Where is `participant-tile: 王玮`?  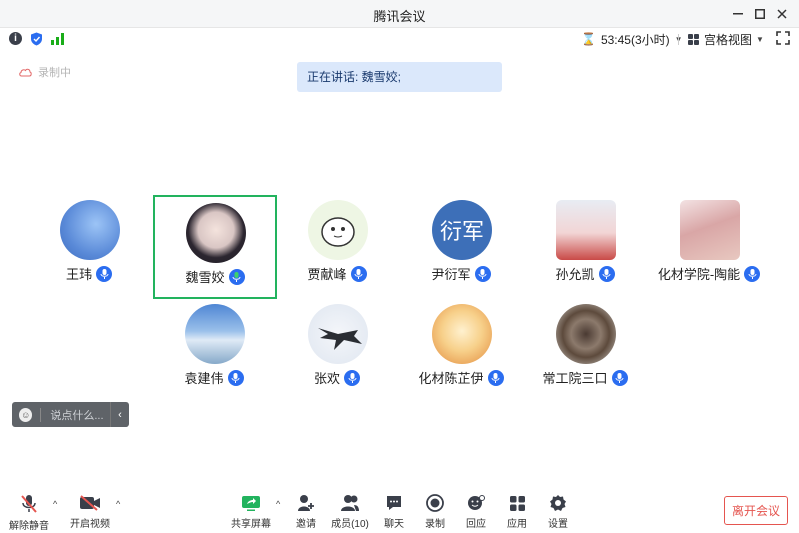
participant-tile: 王玮 is located at coordinates (89, 244).